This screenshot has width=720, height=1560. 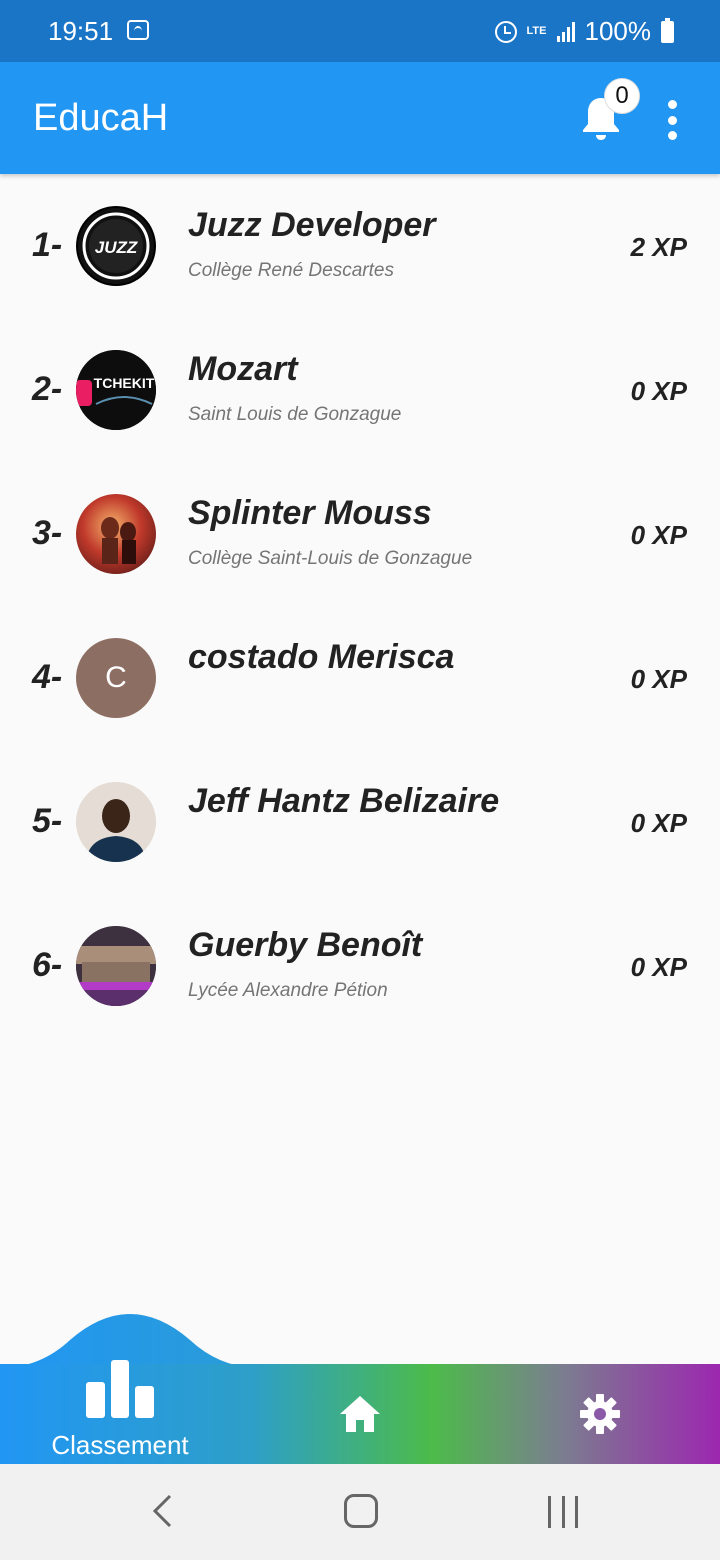 I want to click on user-name: Juzz Developer, so click(x=312, y=225).